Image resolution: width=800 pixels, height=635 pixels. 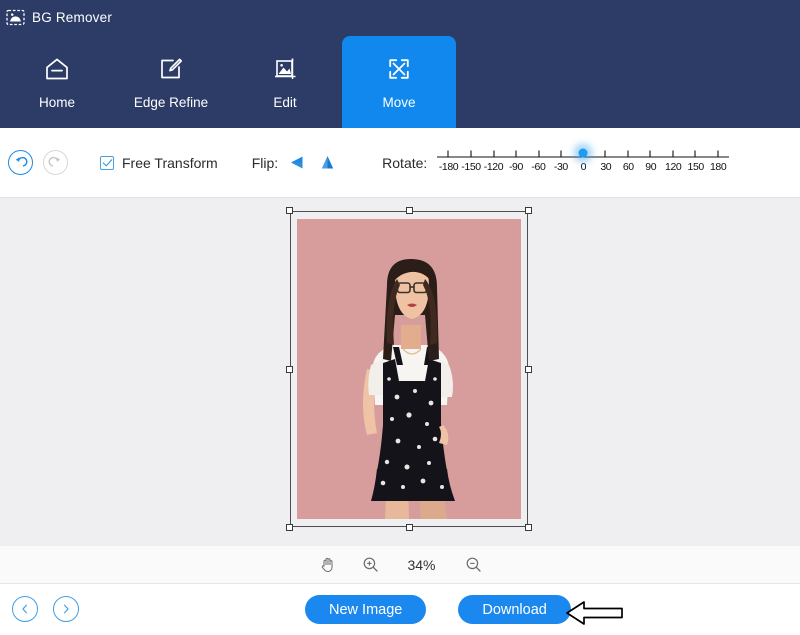 I want to click on left-arrow-annotation, so click(x=594, y=613).